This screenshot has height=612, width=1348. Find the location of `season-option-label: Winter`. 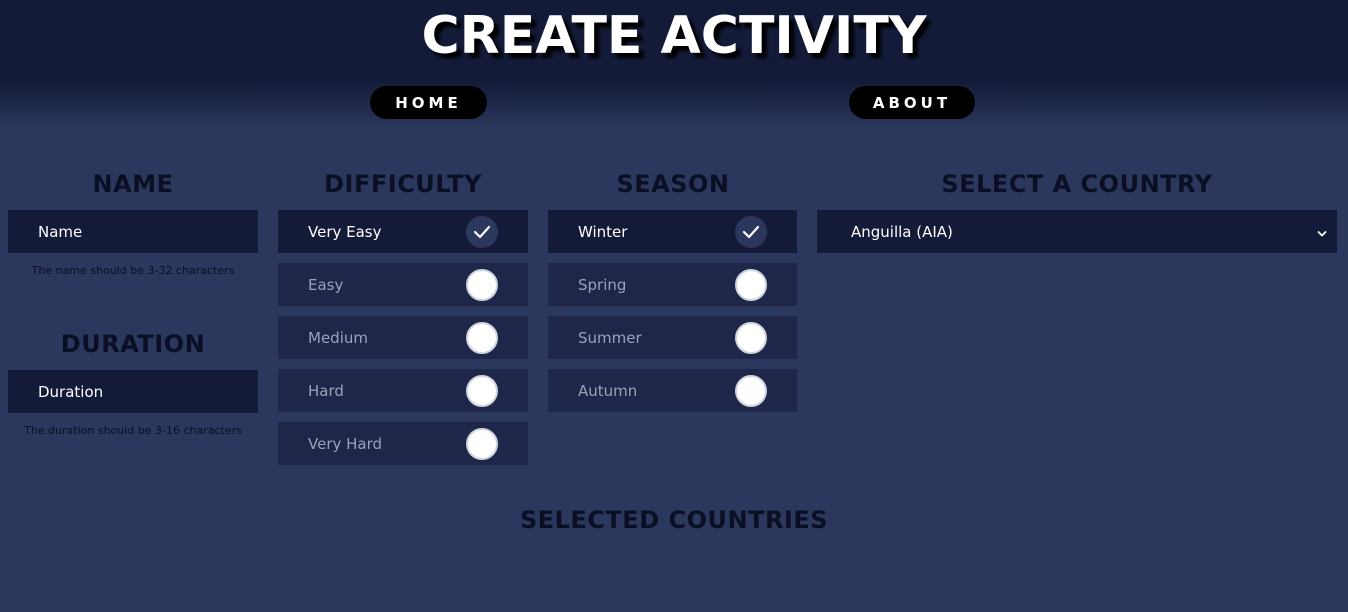

season-option-label: Winter is located at coordinates (603, 231).